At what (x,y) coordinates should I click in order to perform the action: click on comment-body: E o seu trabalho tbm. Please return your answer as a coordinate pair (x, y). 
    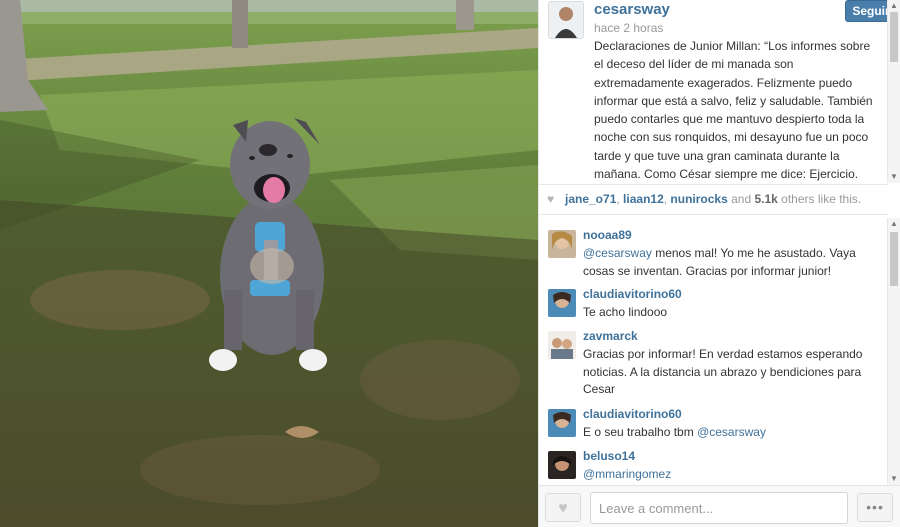
    Looking at the image, I should click on (640, 432).